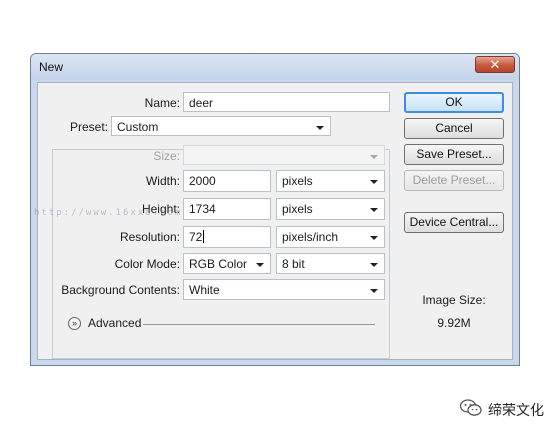  I want to click on title-bar: New ✕, so click(275, 67).